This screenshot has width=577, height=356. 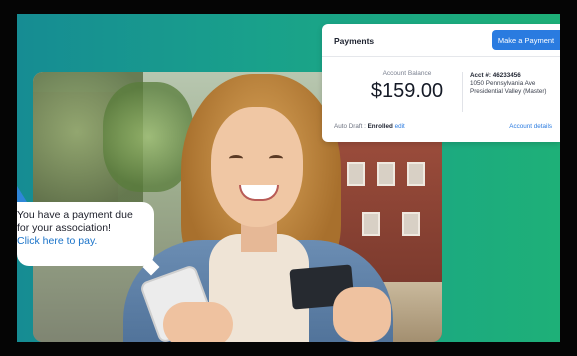 I want to click on account-number: Acct #: 46233456, so click(x=495, y=75).